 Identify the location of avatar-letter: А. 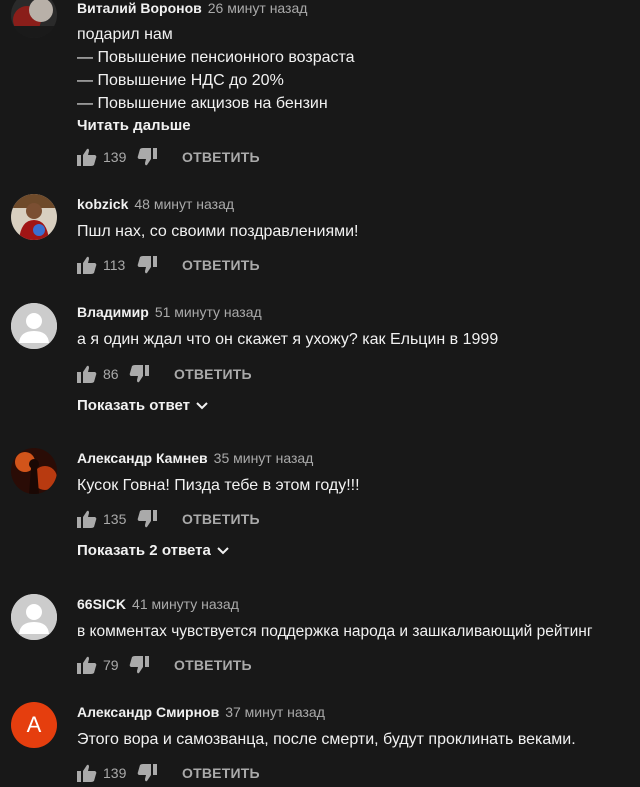
(34, 724).